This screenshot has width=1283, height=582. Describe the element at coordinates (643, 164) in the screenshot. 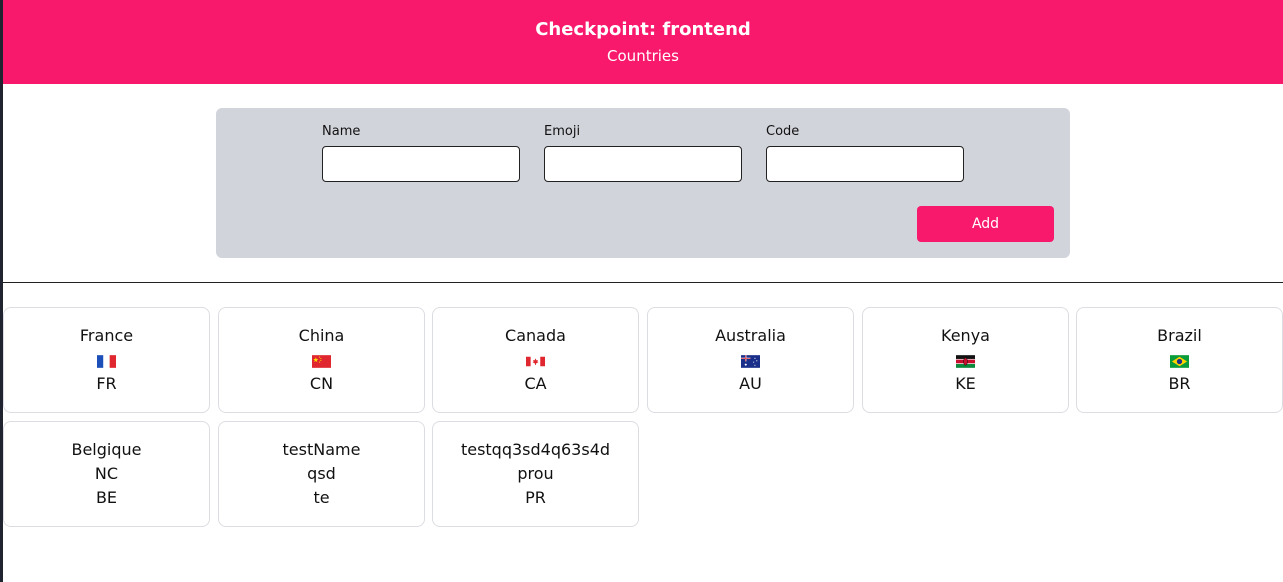

I see `emoji-input` at that location.